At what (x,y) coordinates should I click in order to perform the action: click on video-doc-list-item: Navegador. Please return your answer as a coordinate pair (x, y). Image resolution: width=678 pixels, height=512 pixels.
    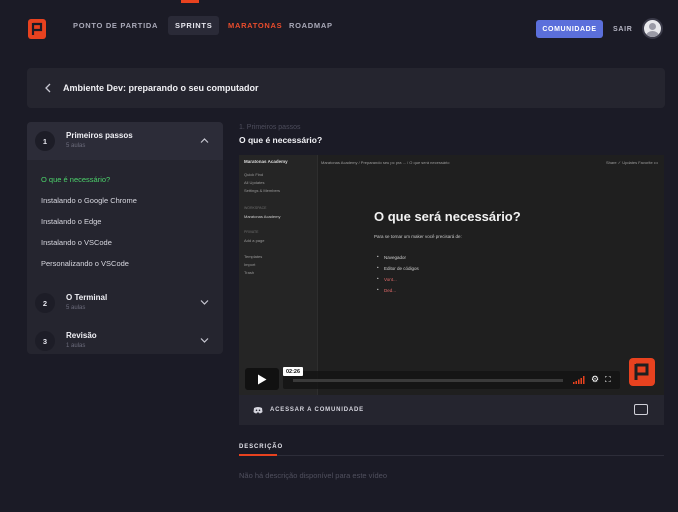
    Looking at the image, I should click on (398, 260).